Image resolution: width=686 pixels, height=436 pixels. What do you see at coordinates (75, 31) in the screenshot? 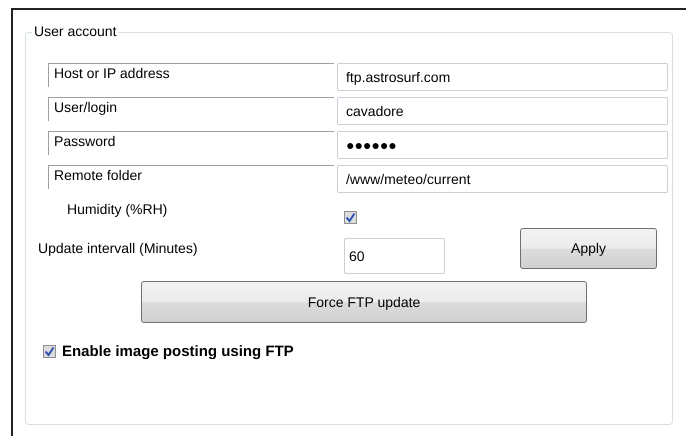
I see `group-title: User account` at bounding box center [75, 31].